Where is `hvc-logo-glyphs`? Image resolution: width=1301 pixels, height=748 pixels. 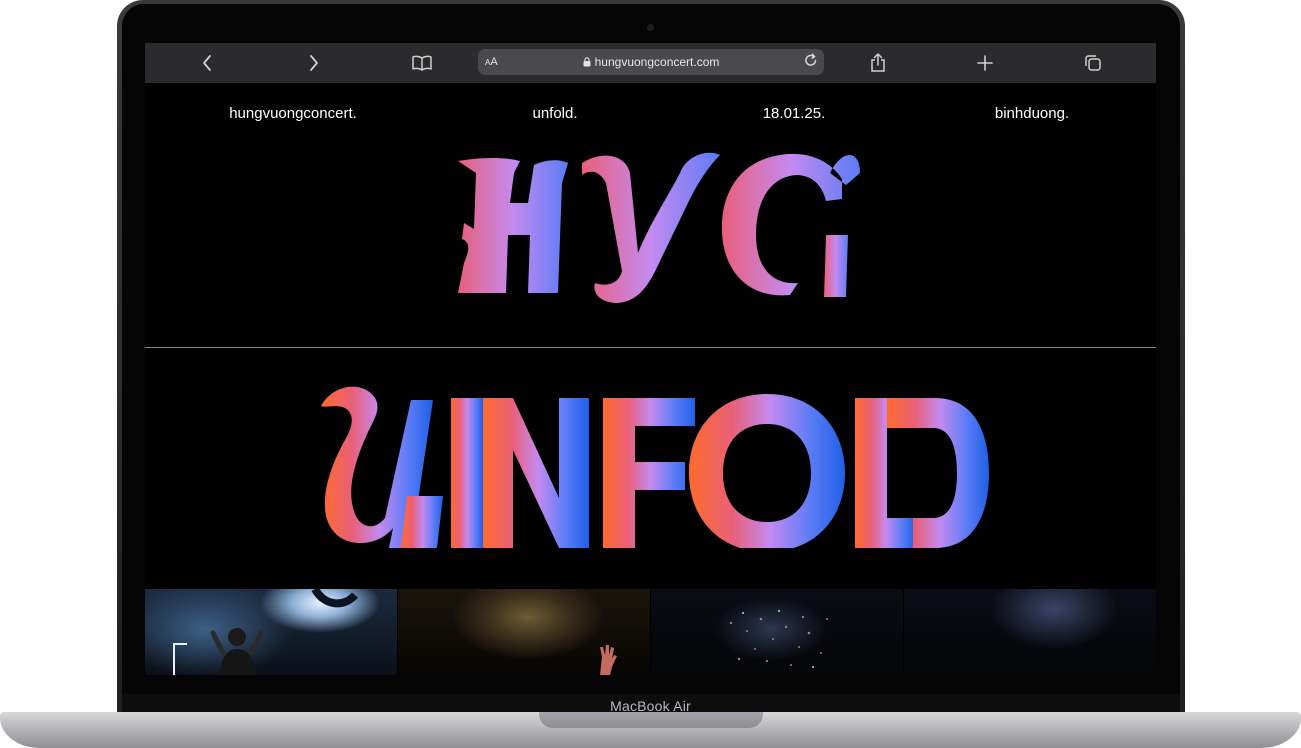
hvc-logo-glyphs is located at coordinates (659, 227).